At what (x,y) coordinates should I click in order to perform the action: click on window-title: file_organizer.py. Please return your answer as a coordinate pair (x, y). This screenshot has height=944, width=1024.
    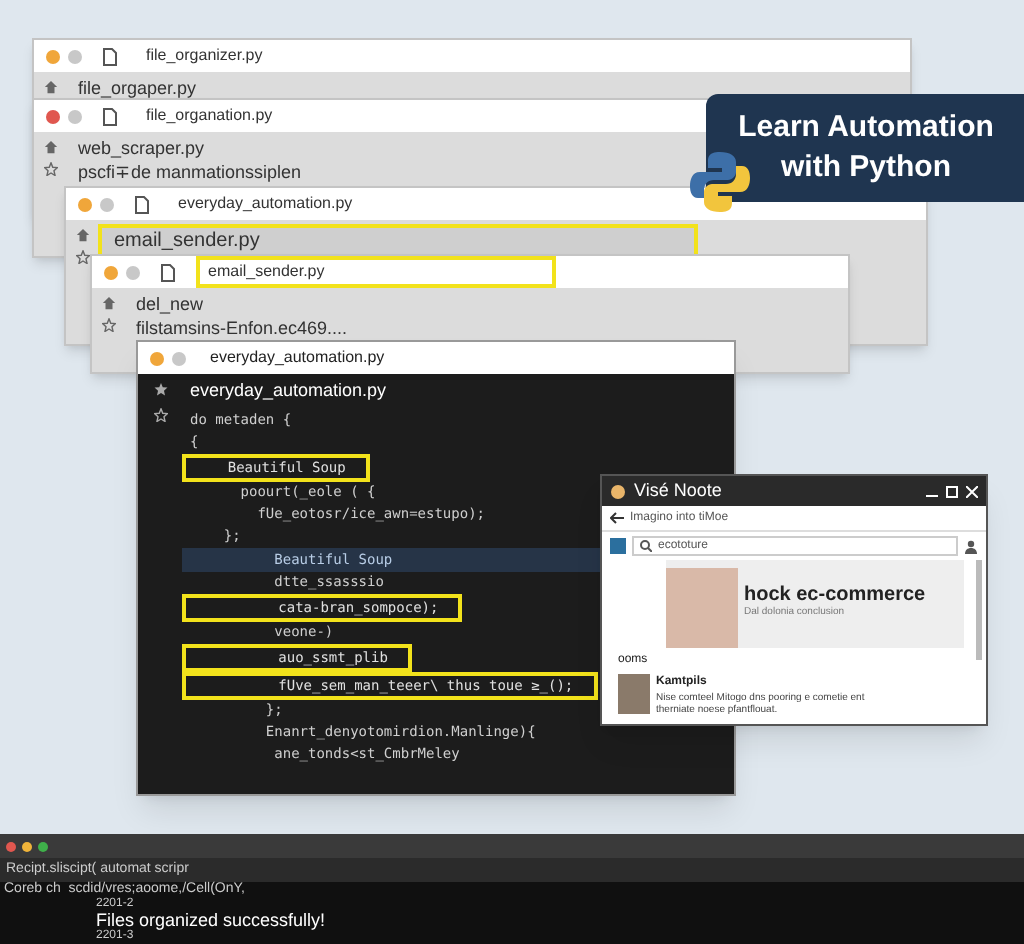
    Looking at the image, I should click on (204, 56).